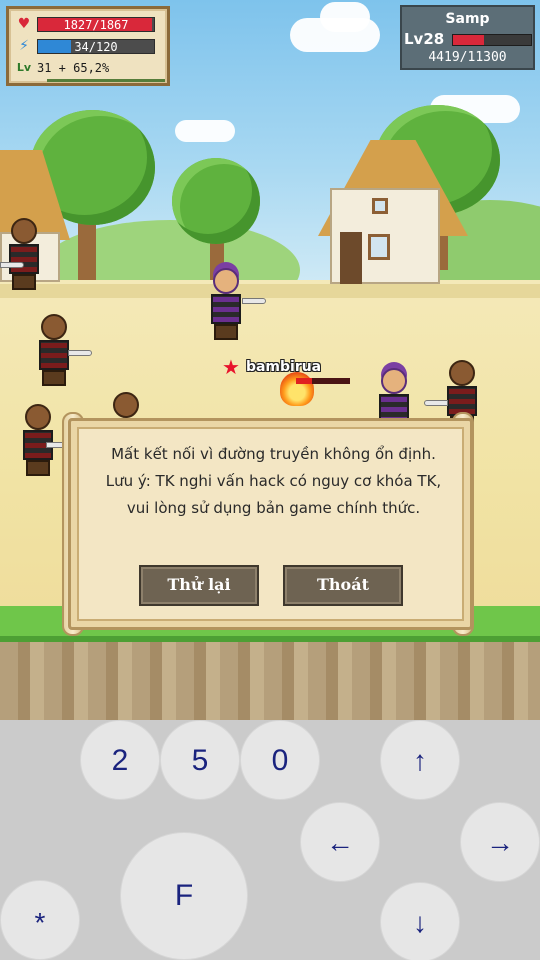 This screenshot has width=540, height=960. I want to click on mp-row: ⚡ 34/120, so click(85, 46).